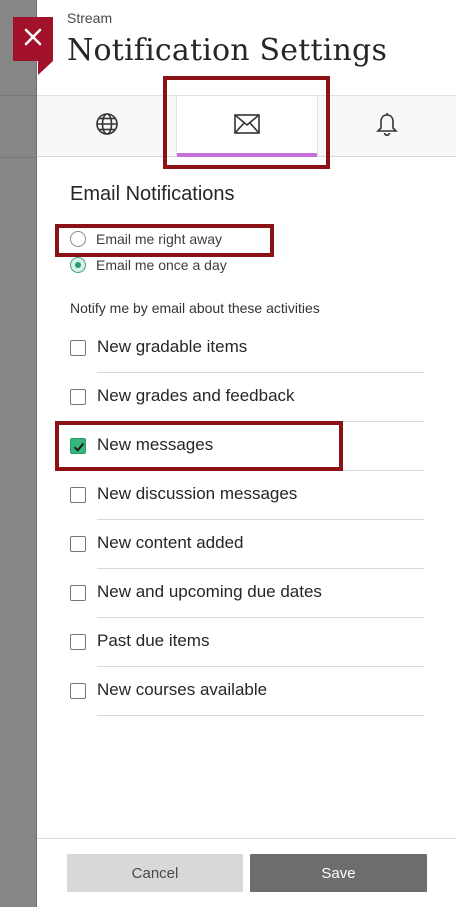  What do you see at coordinates (90, 18) in the screenshot?
I see `panel-eyebrow: Stream` at bounding box center [90, 18].